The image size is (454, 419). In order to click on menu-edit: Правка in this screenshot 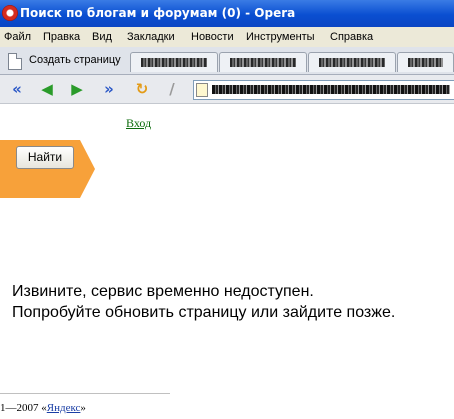, I will do `click(61, 37)`.